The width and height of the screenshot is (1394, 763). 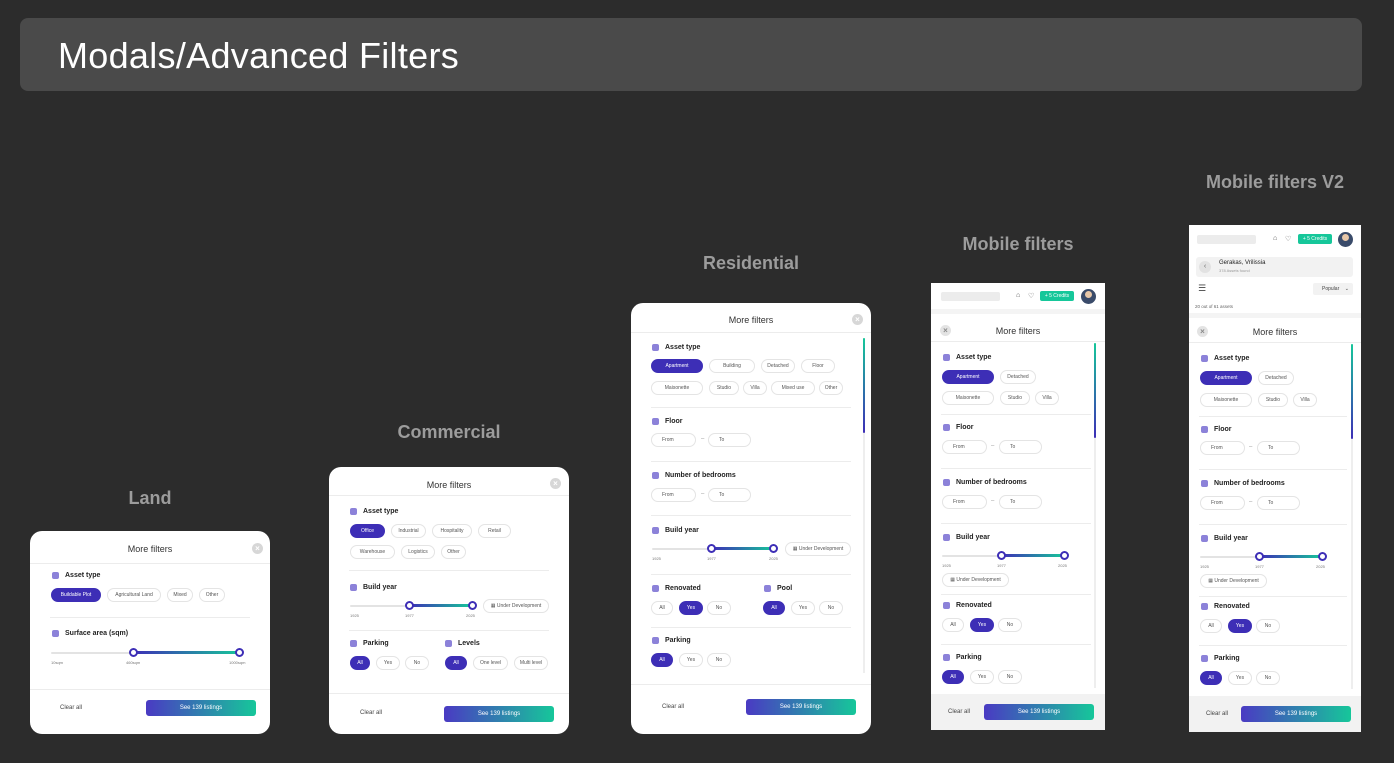 What do you see at coordinates (408, 531) in the screenshot?
I see `chip-industrial: Industrial` at bounding box center [408, 531].